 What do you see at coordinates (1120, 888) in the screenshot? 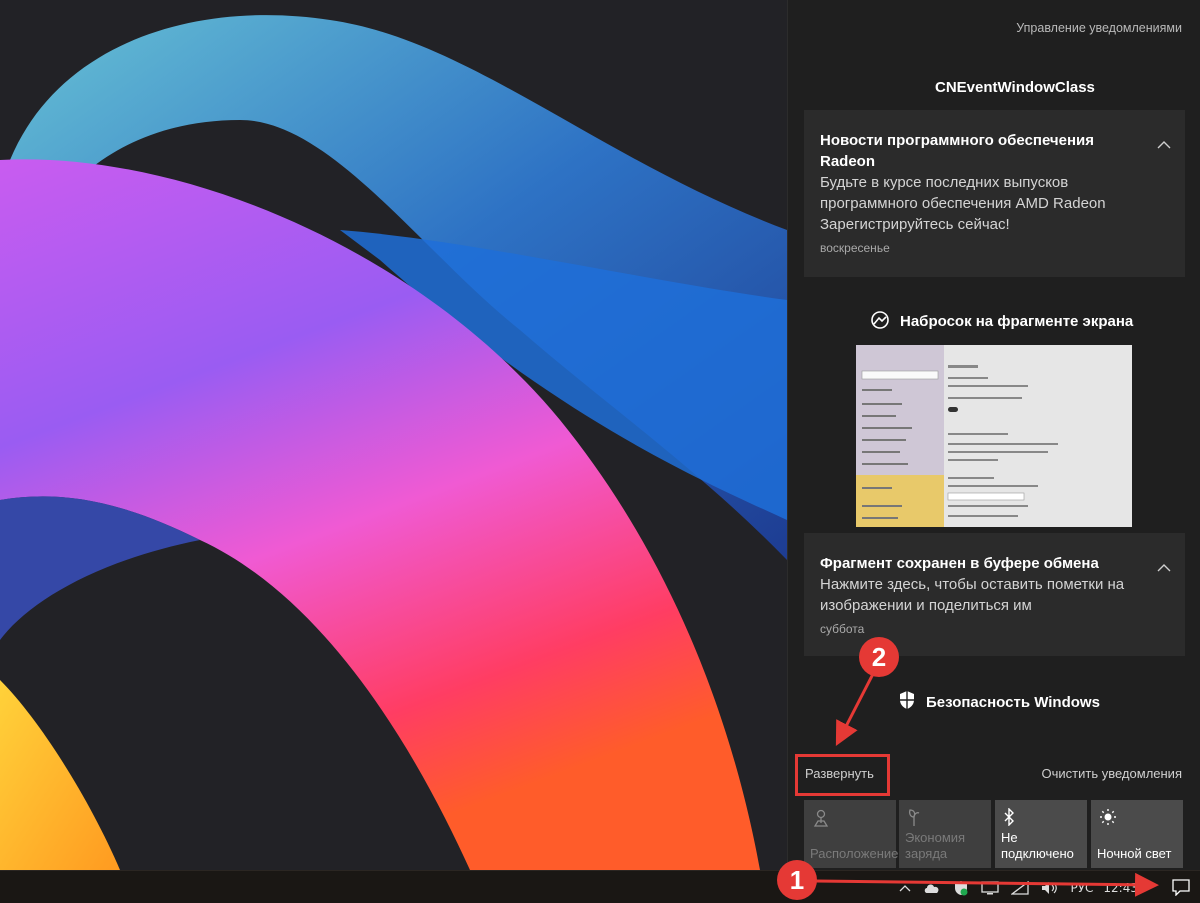
I see `clock: 12:43` at bounding box center [1120, 888].